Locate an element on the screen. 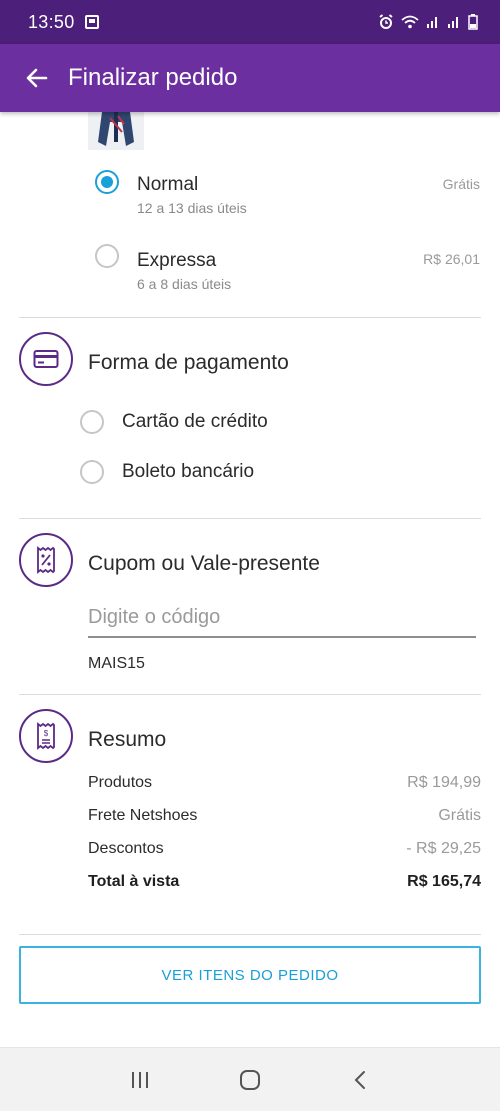 The image size is (500, 1111). shipping-option-price: R$ 26,01 is located at coordinates (451, 259).